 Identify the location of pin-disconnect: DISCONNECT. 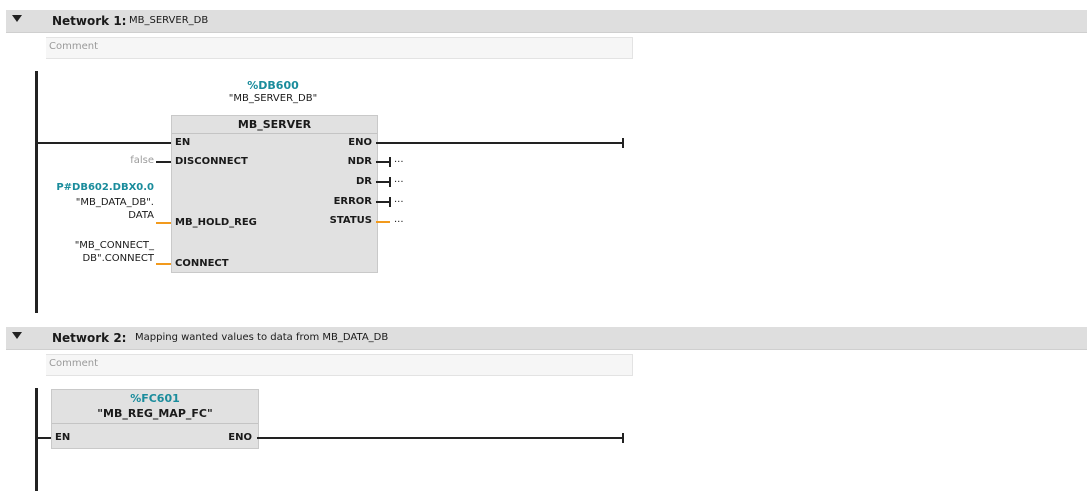
(211, 162).